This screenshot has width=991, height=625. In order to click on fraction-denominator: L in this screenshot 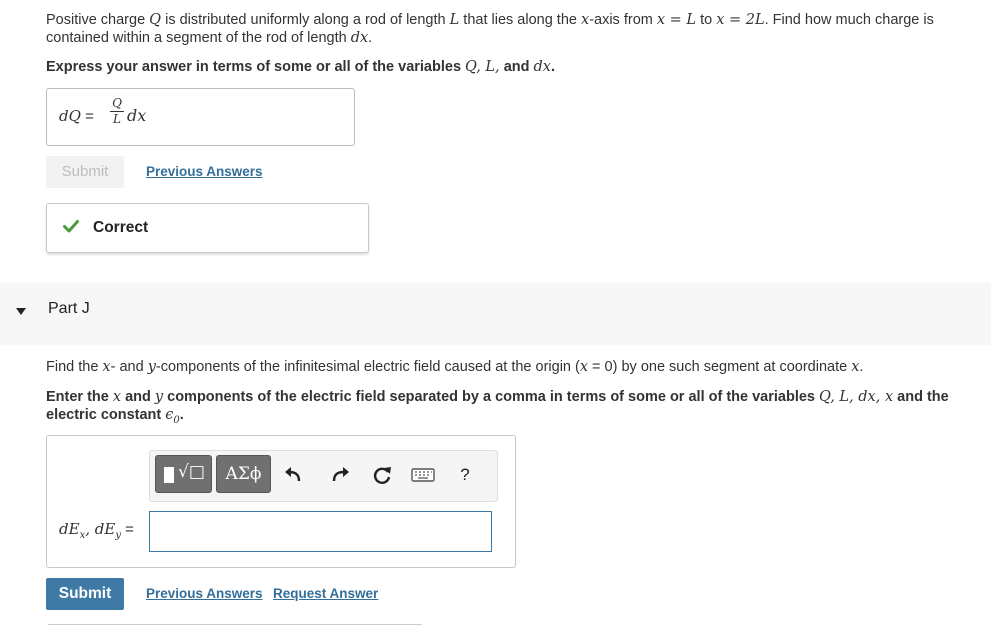, I will do `click(117, 119)`.